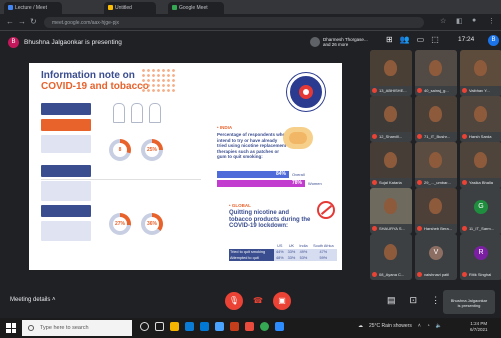 The width and height of the screenshot is (501, 338). I want to click on file-explorer-icon, so click(174, 326).